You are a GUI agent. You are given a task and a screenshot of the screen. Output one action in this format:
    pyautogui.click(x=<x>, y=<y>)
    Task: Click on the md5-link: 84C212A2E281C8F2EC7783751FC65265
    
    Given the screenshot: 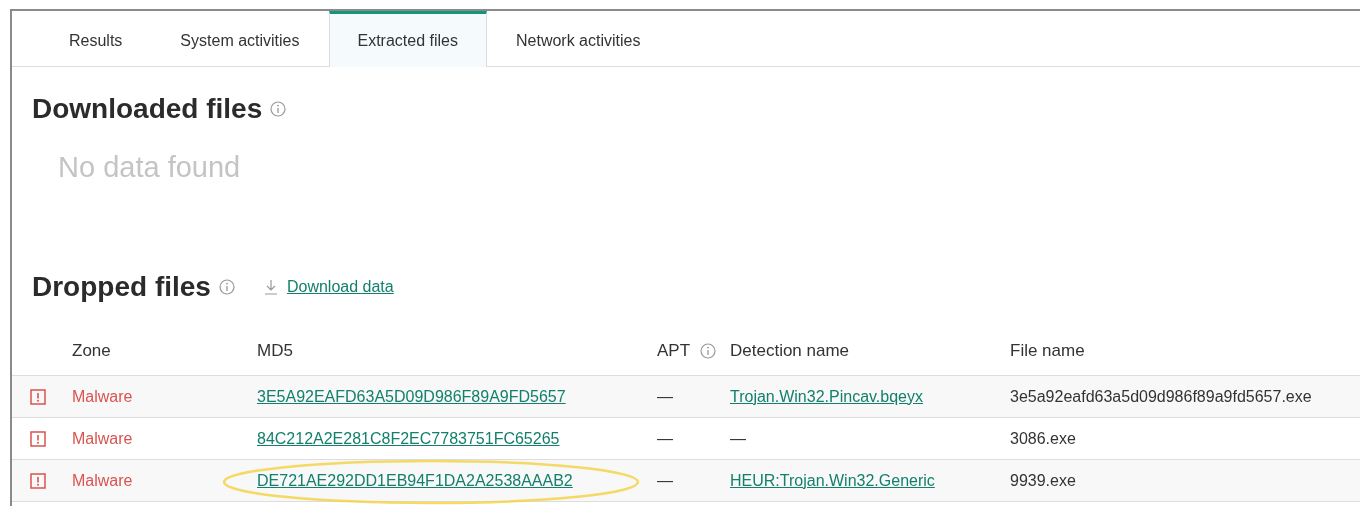 What is the action you would take?
    pyautogui.click(x=408, y=438)
    